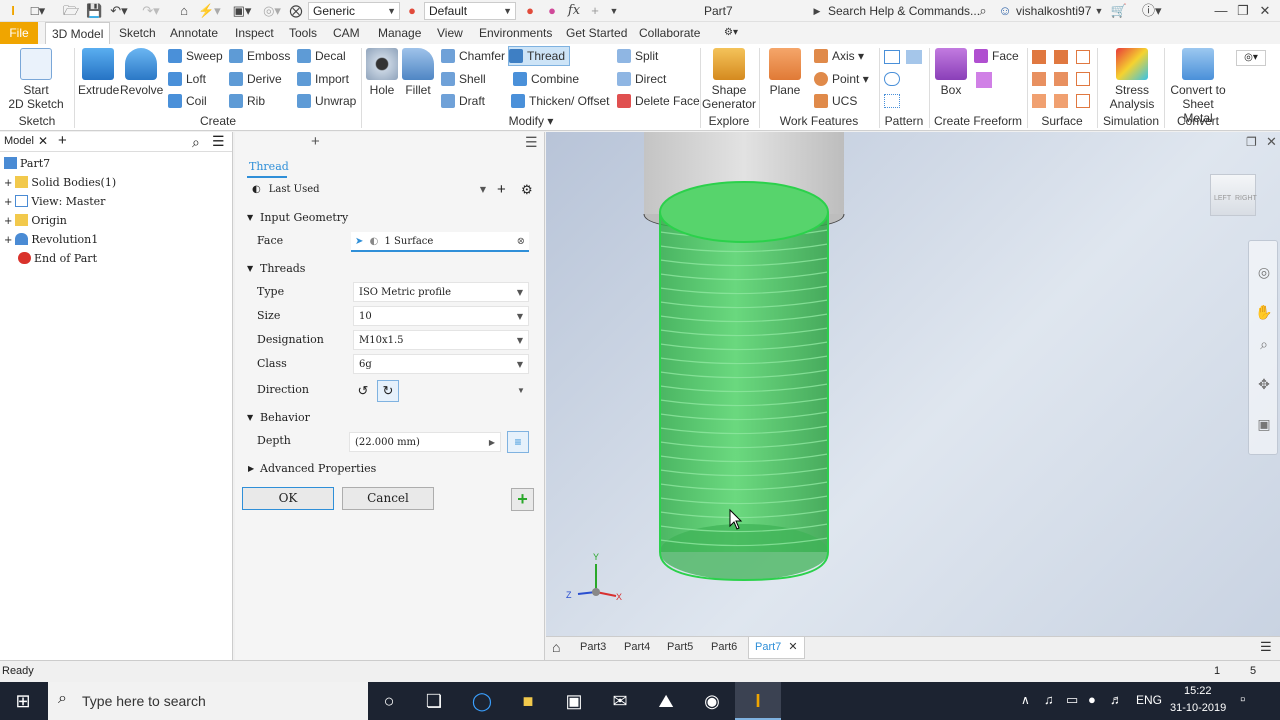  What do you see at coordinates (1251, 58) in the screenshot?
I see `ribbon-options-dropdown: ◎▾` at bounding box center [1251, 58].